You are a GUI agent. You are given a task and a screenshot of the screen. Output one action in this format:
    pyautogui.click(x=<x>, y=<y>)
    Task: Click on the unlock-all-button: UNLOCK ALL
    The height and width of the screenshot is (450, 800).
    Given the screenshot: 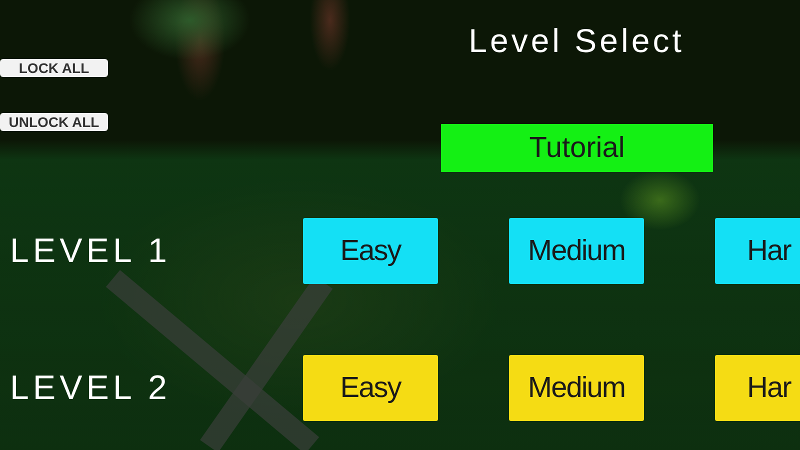 What is the action you would take?
    pyautogui.click(x=54, y=122)
    